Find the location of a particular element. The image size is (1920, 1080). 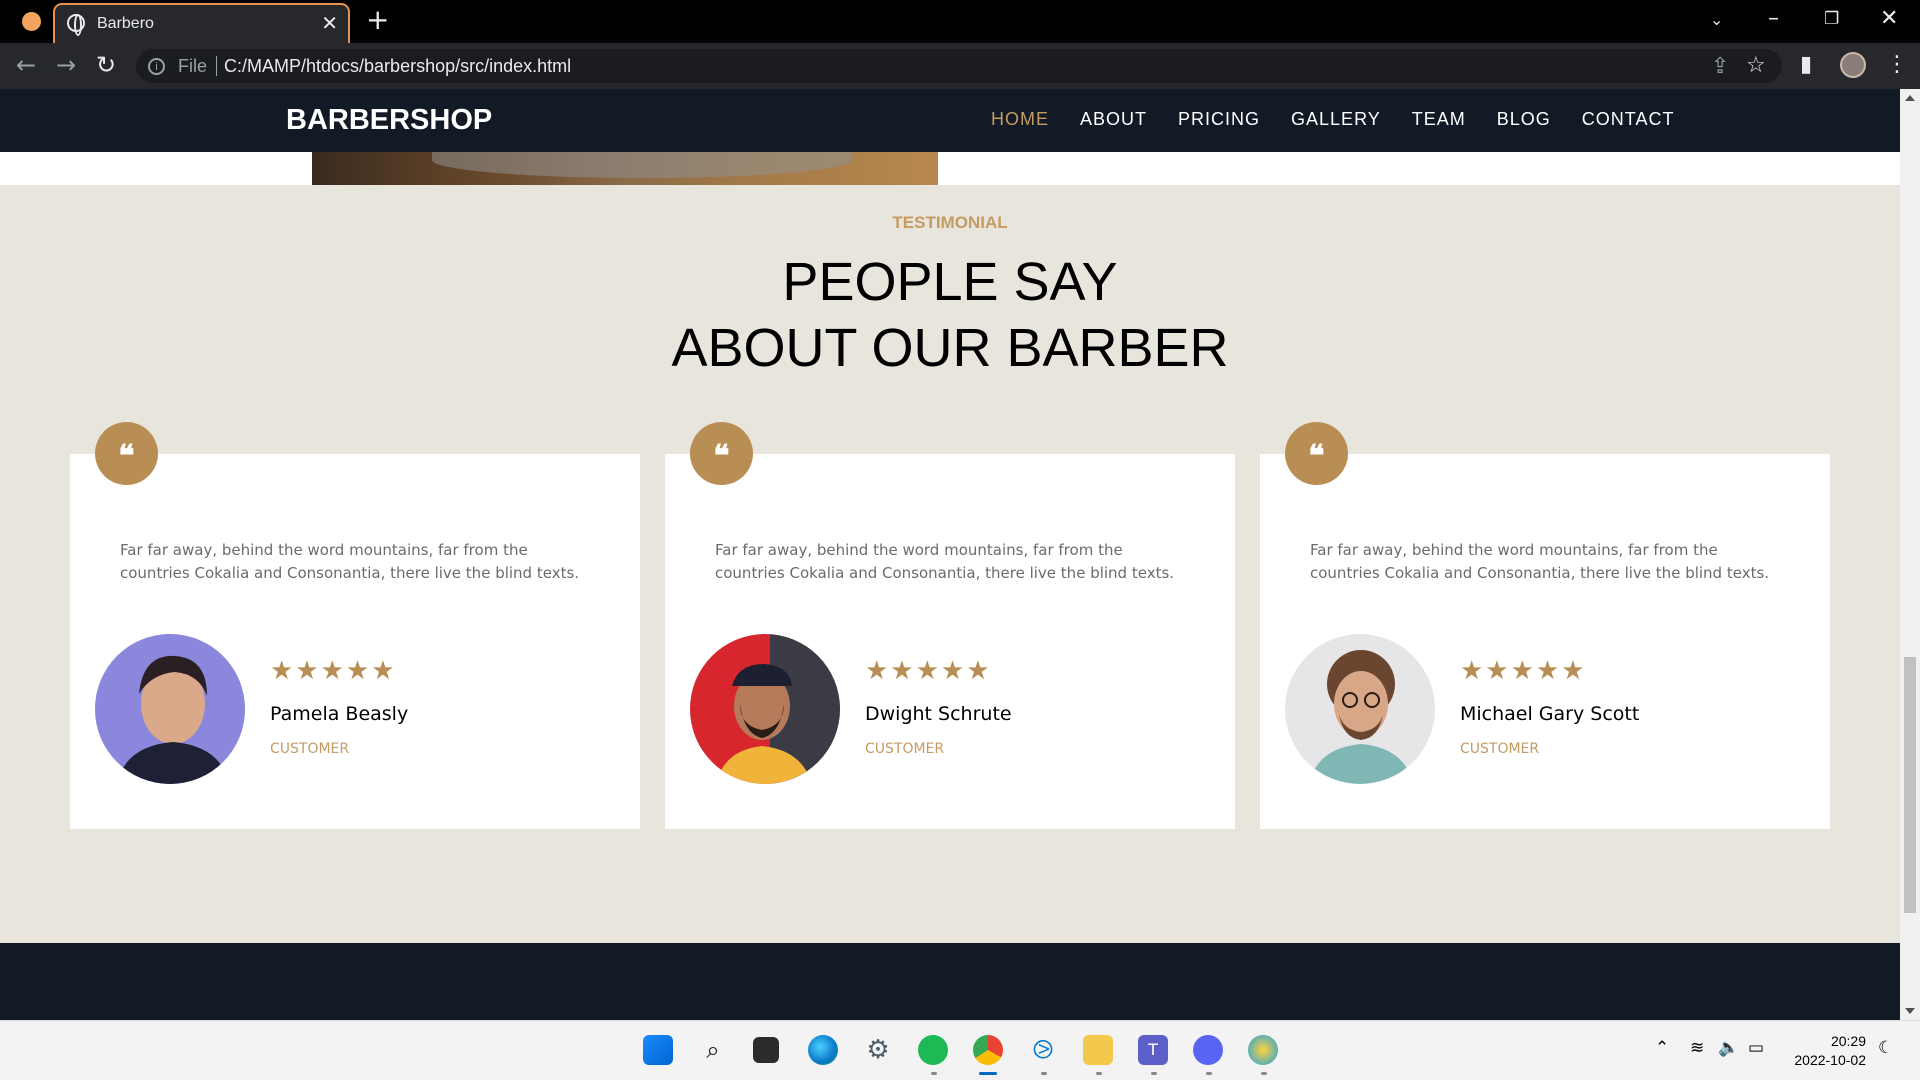

minimize-icon: – is located at coordinates (1773, 18).